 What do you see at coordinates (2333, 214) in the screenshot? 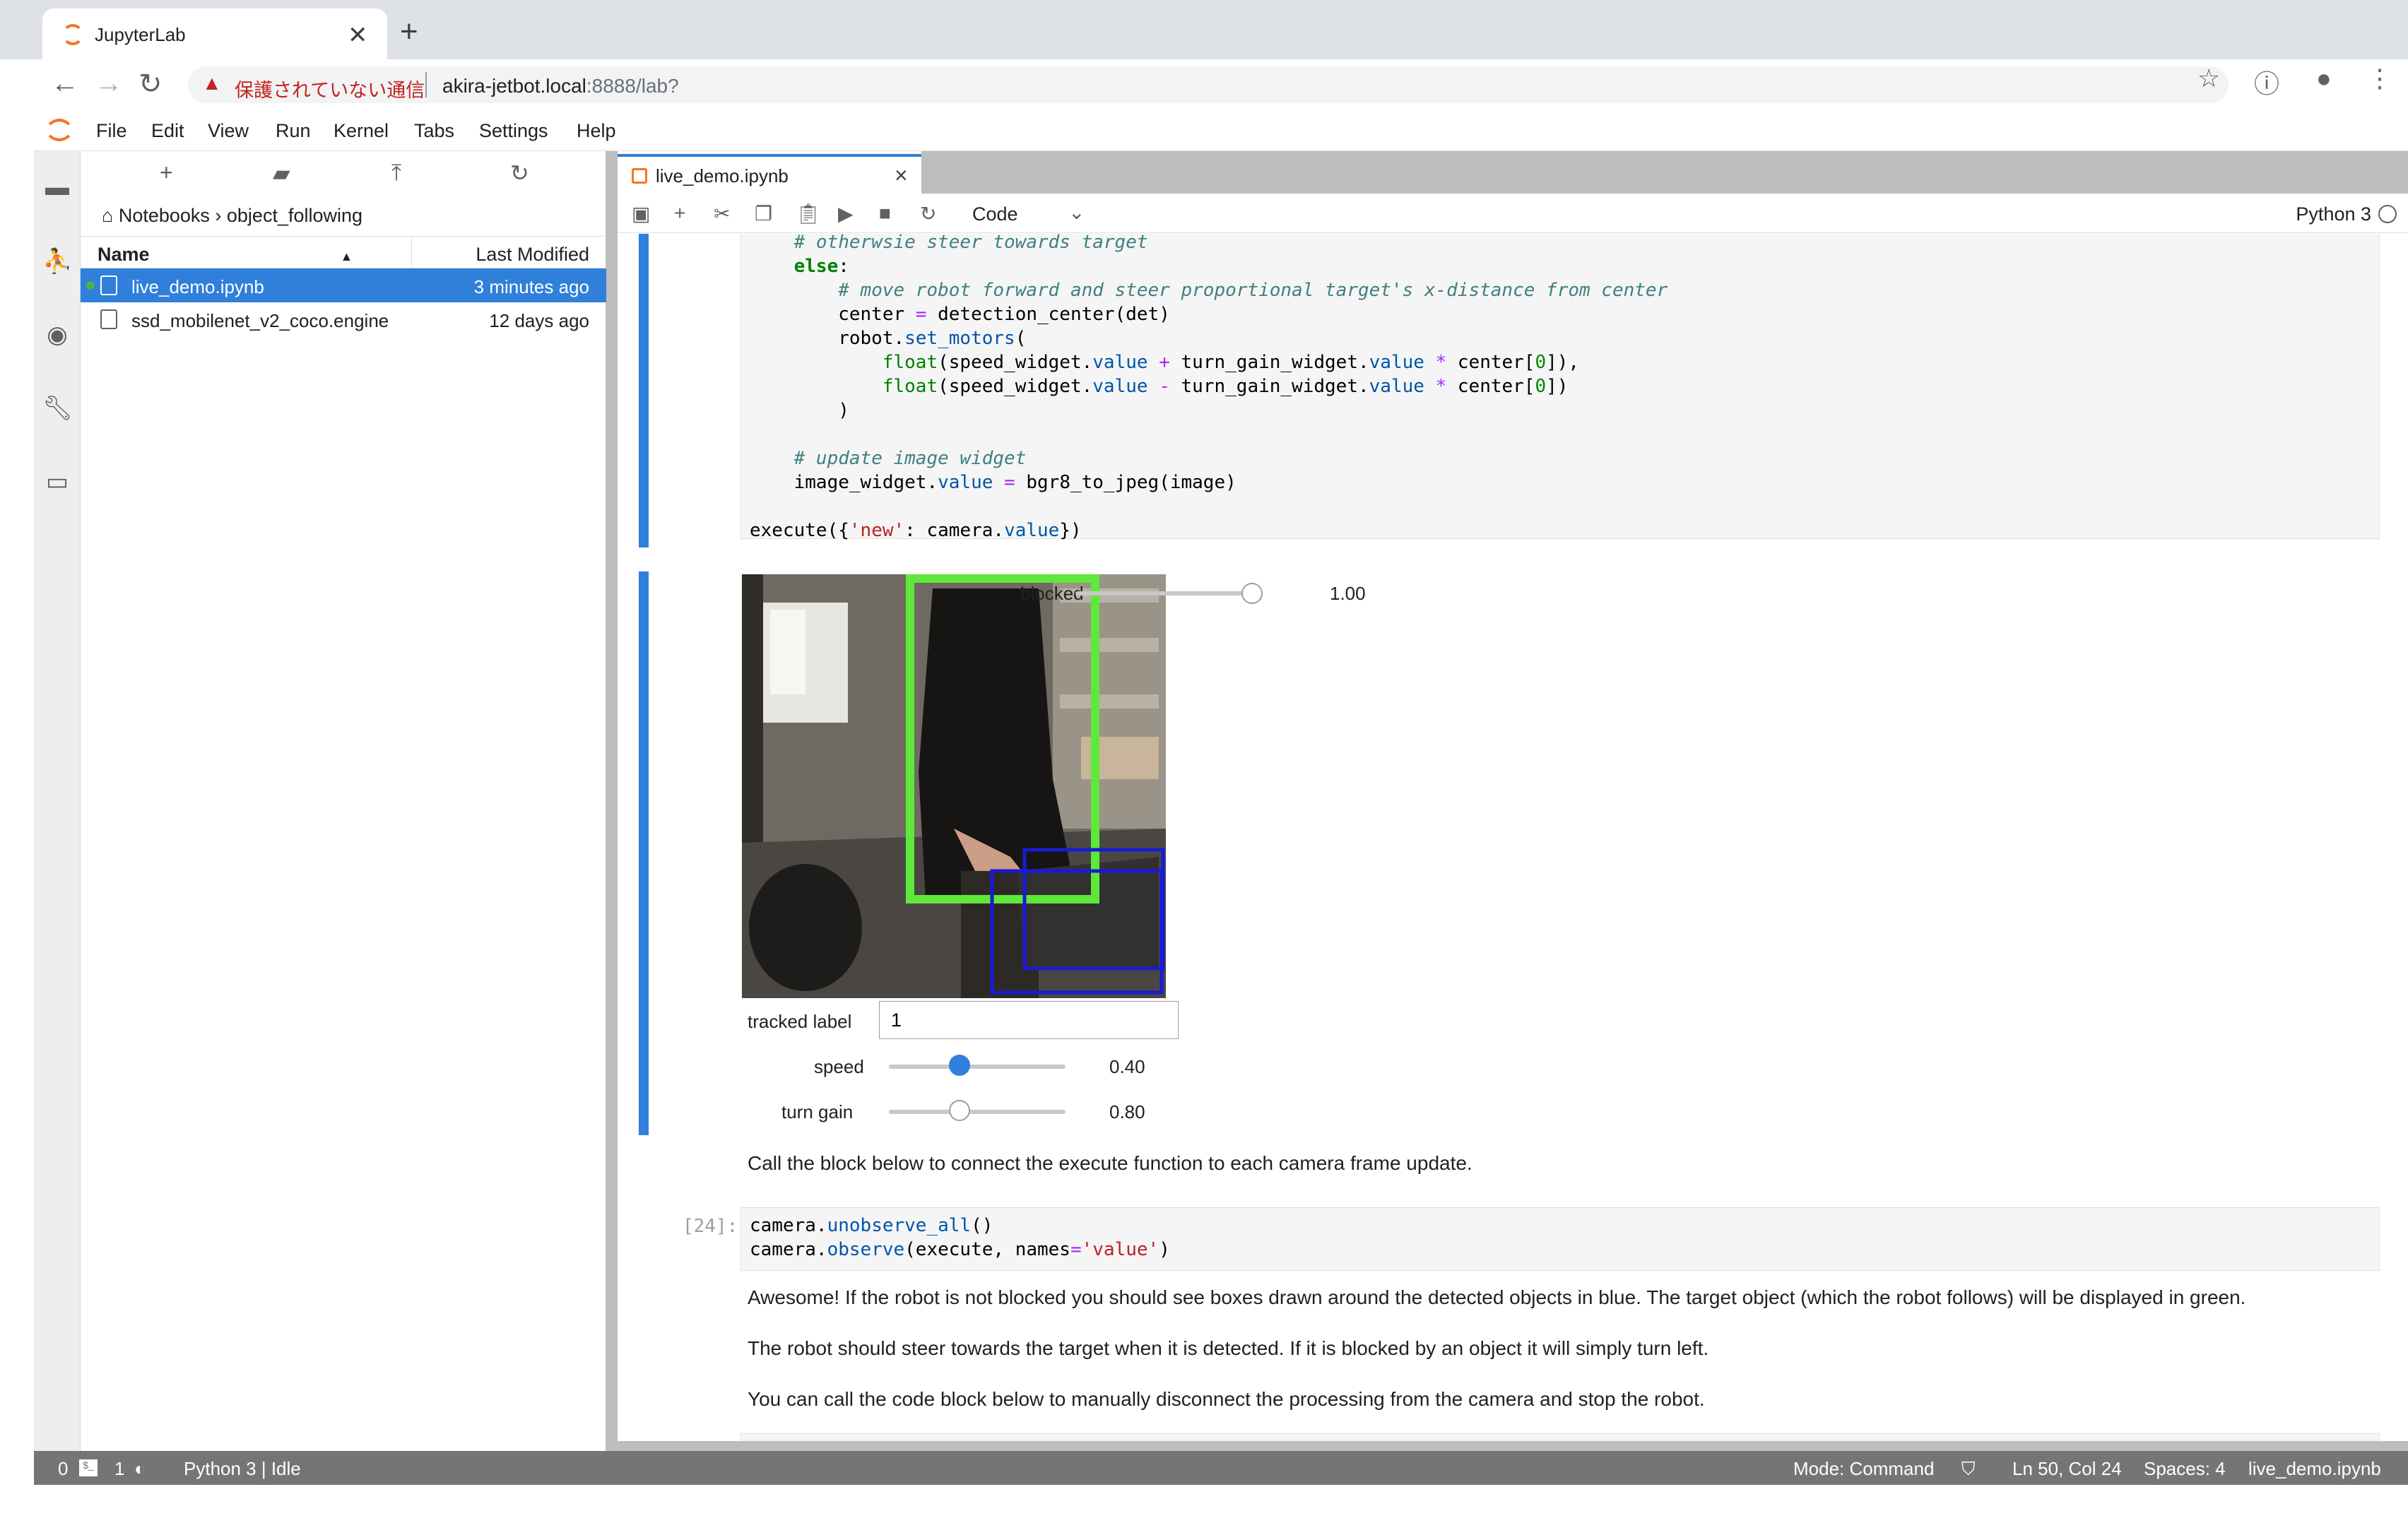
I see `kernel-name: Python 3` at bounding box center [2333, 214].